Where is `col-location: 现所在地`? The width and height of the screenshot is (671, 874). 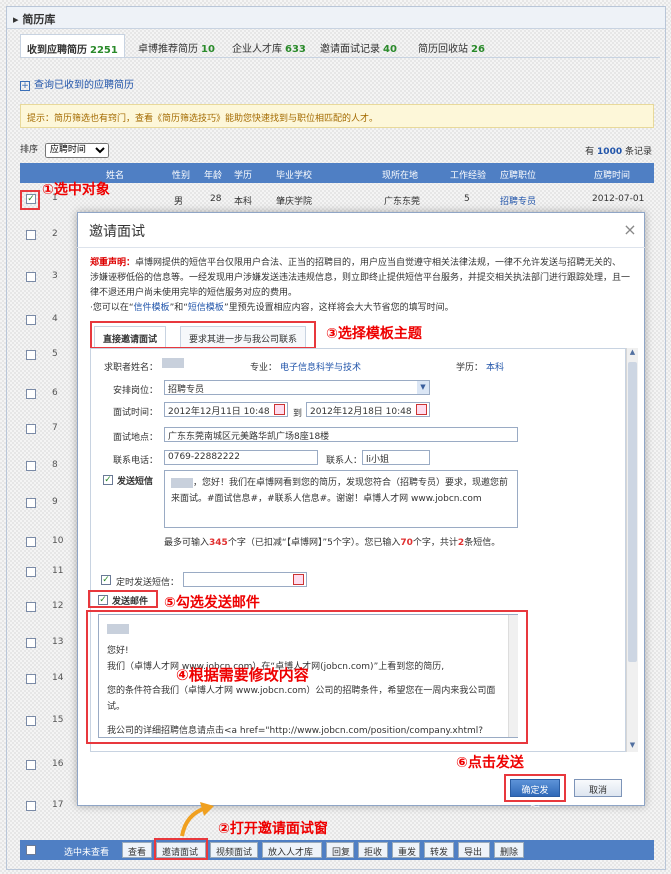 col-location: 现所在地 is located at coordinates (400, 174).